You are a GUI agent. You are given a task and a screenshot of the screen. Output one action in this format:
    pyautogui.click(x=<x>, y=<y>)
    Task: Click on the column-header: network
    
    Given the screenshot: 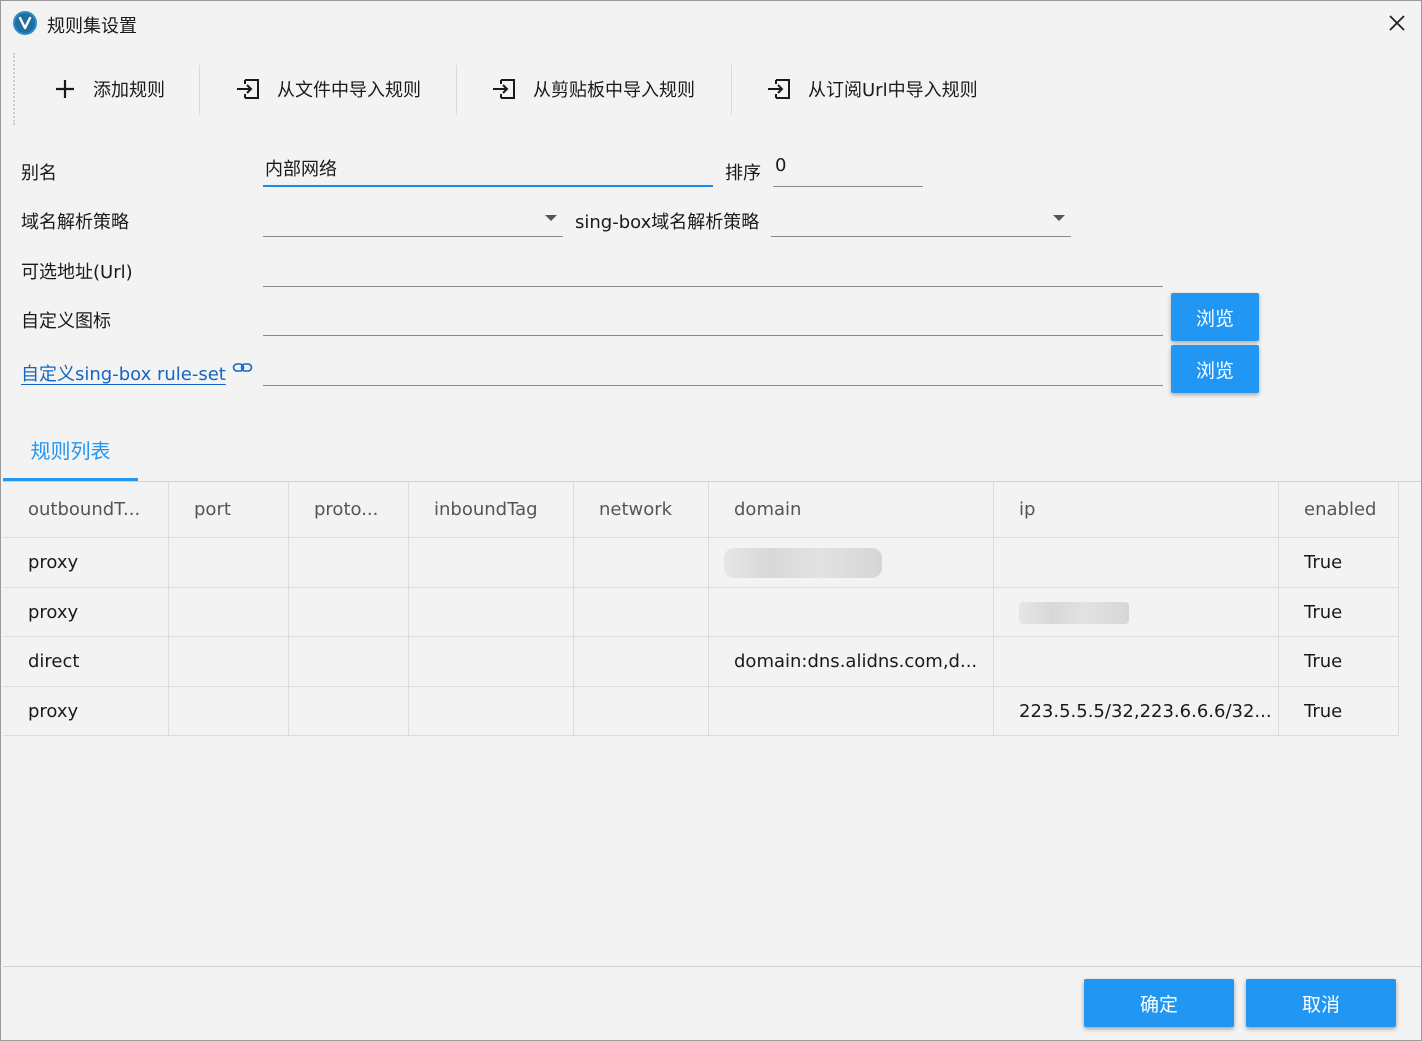 What is the action you would take?
    pyautogui.click(x=641, y=509)
    